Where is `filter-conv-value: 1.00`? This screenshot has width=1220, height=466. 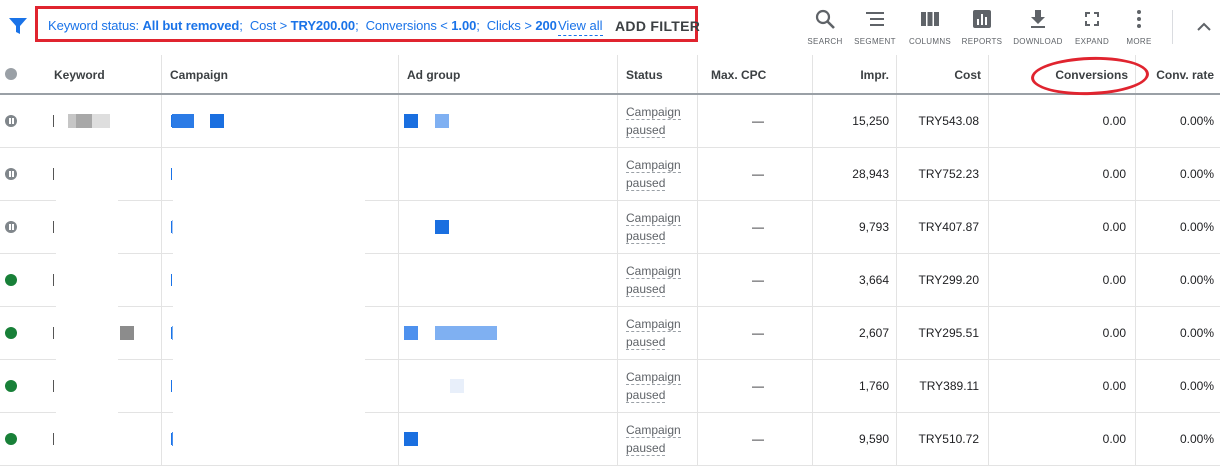 filter-conv-value: 1.00 is located at coordinates (464, 25).